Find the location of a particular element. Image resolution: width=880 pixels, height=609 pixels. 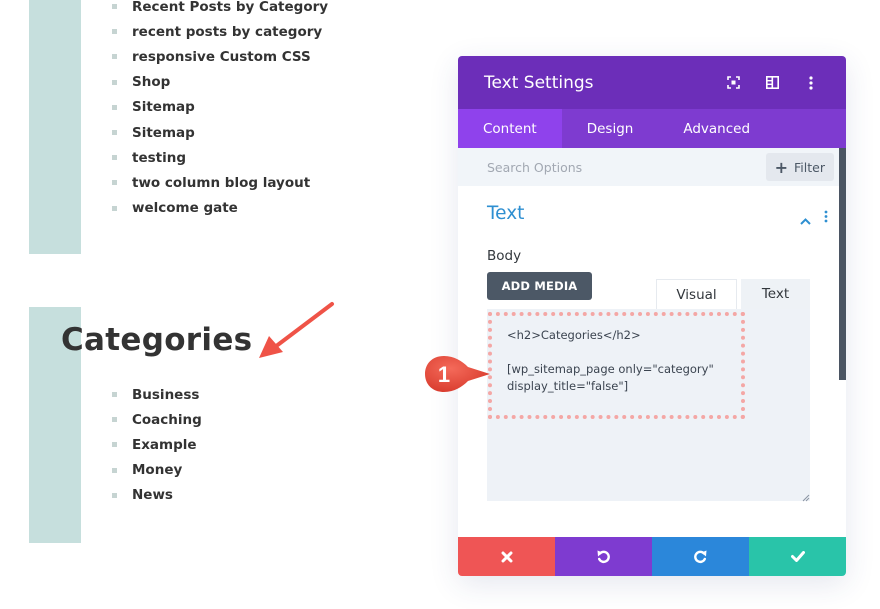

list-item: welcome gate is located at coordinates (220, 208).